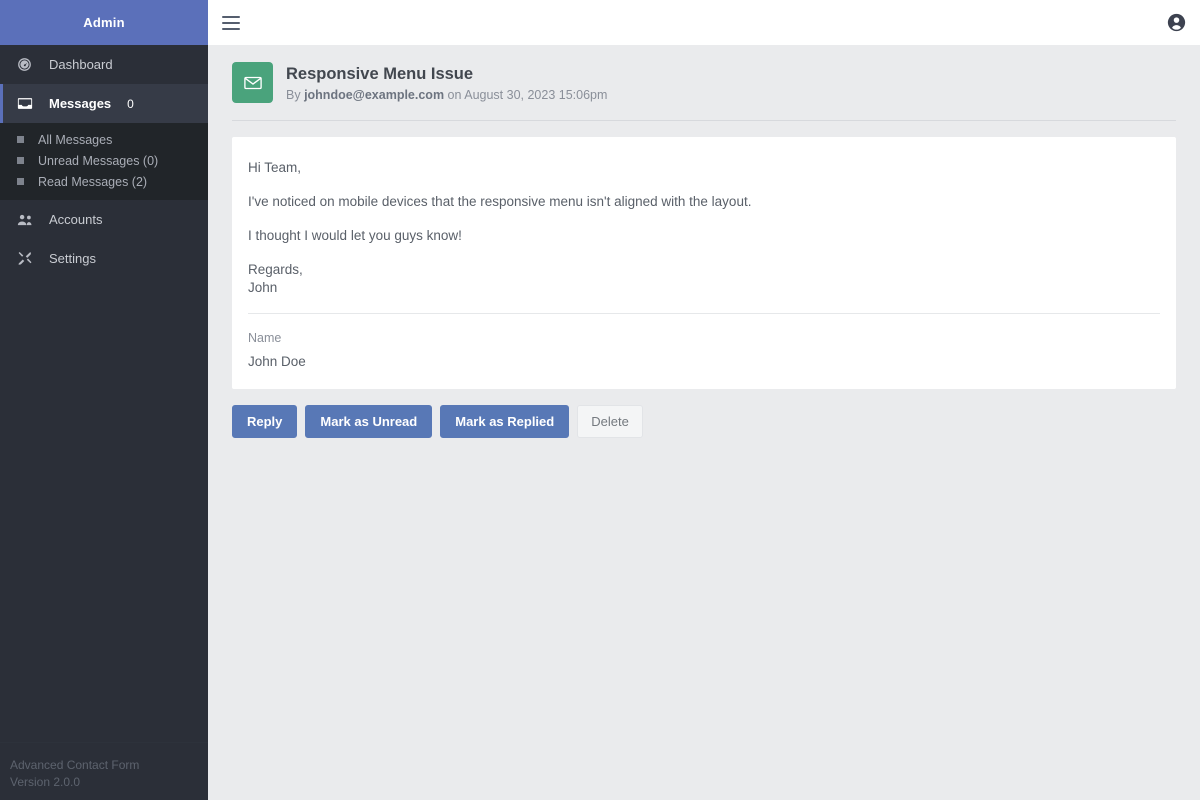  Describe the element at coordinates (610, 421) in the screenshot. I see `delete-button: Delete` at that location.